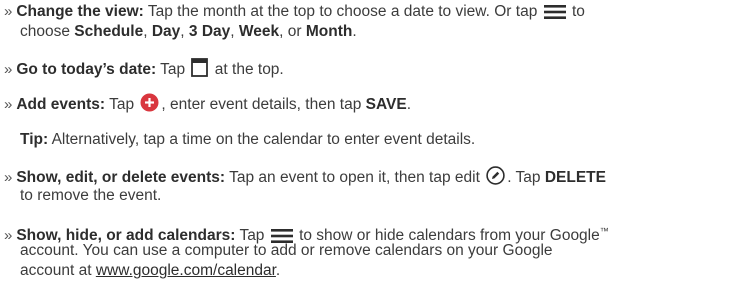 This screenshot has width=729, height=281. What do you see at coordinates (109, 31) in the screenshot?
I see `option-schedule: Schedule` at bounding box center [109, 31].